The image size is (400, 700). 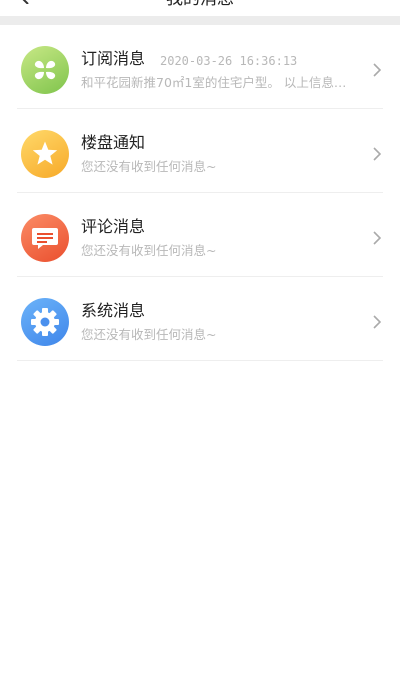 What do you see at coordinates (229, 61) in the screenshot?
I see `message-time: 2020-03-26 16:36:13` at bounding box center [229, 61].